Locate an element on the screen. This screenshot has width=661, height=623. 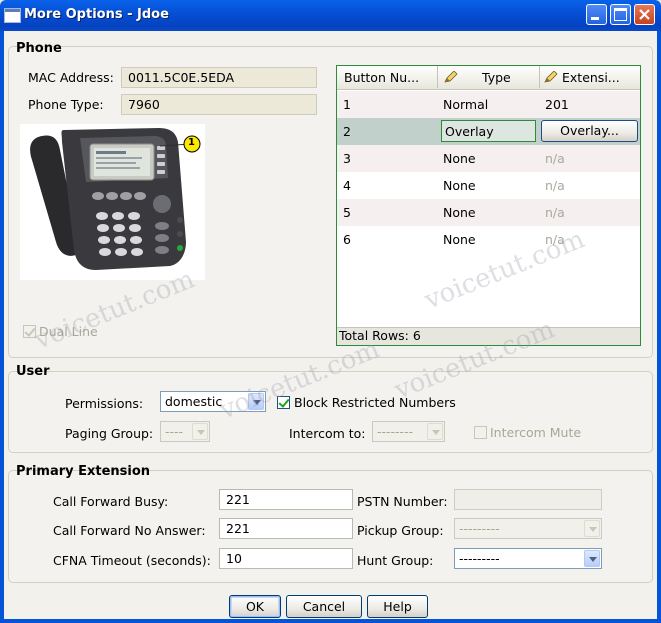
pstn-number-label: PSTN Number: is located at coordinates (402, 501).